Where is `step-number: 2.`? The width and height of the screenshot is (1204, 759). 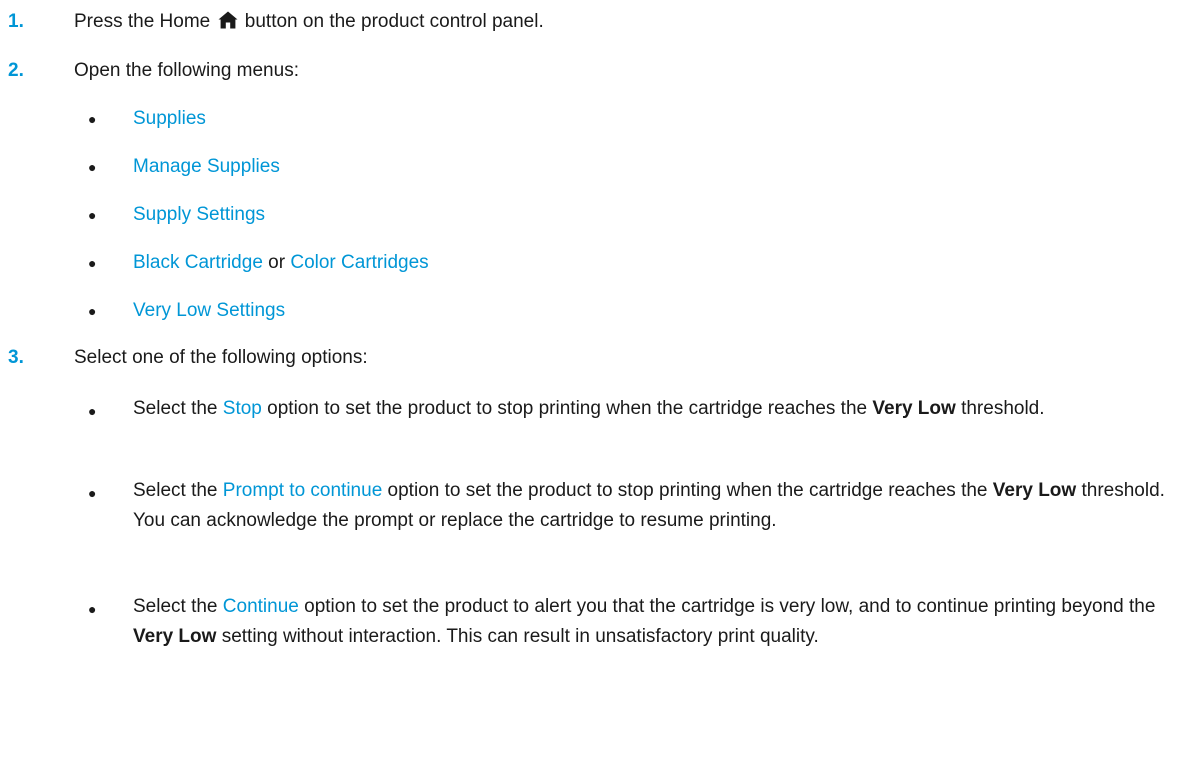 step-number: 2. is located at coordinates (16, 70).